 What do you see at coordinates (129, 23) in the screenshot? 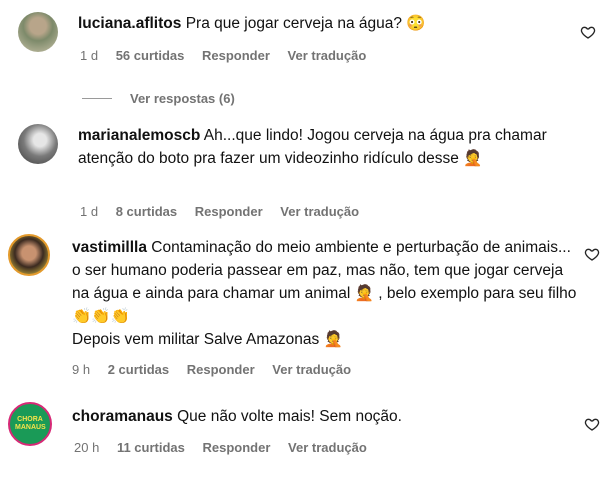
I see `comment-username: luciana.aflitos` at bounding box center [129, 23].